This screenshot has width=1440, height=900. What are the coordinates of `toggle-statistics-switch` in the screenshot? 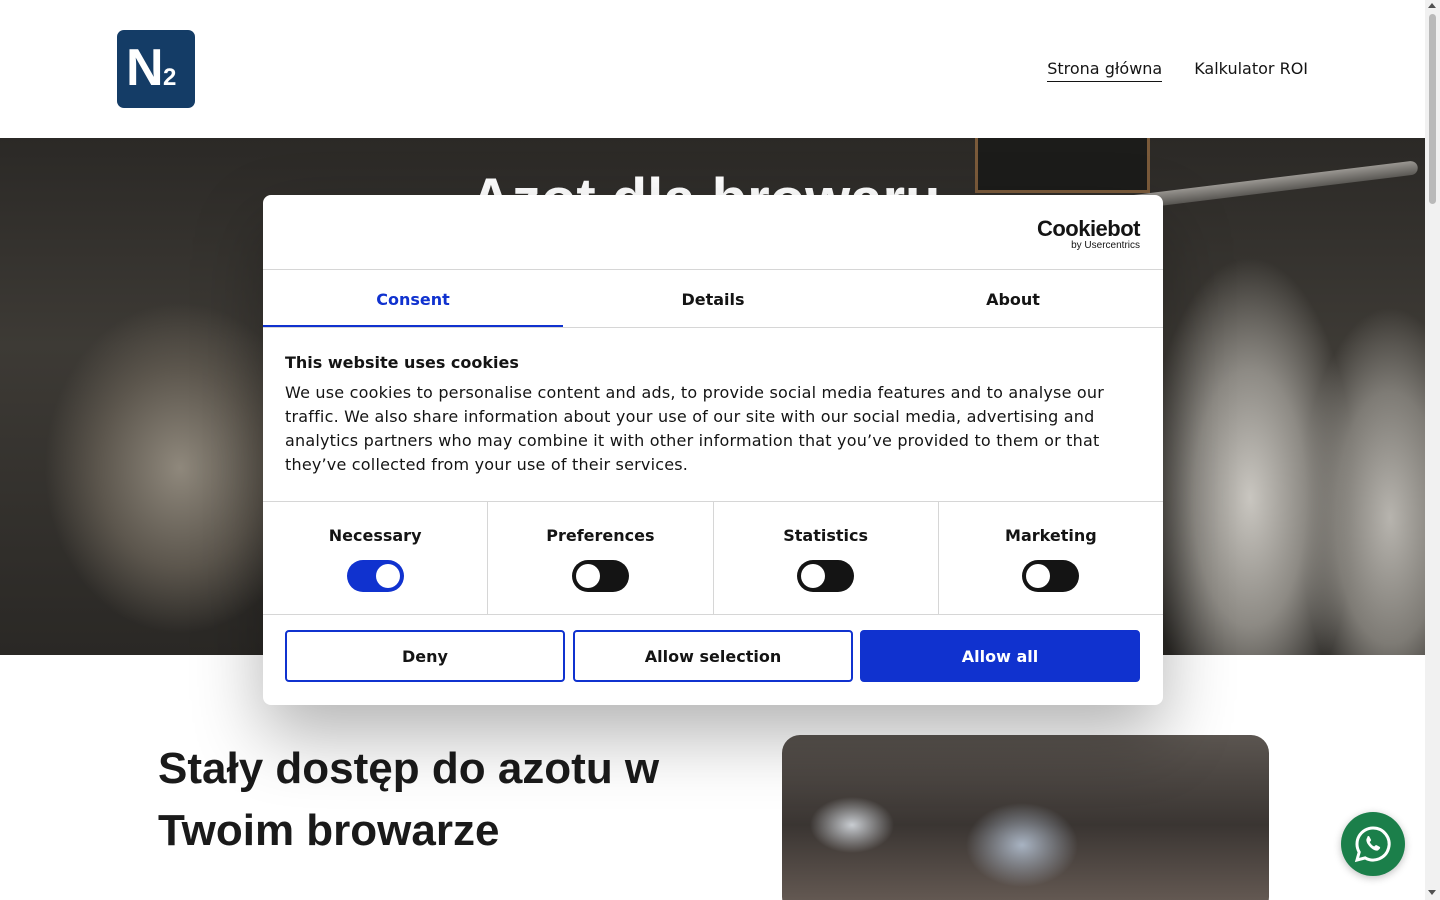 It's located at (826, 576).